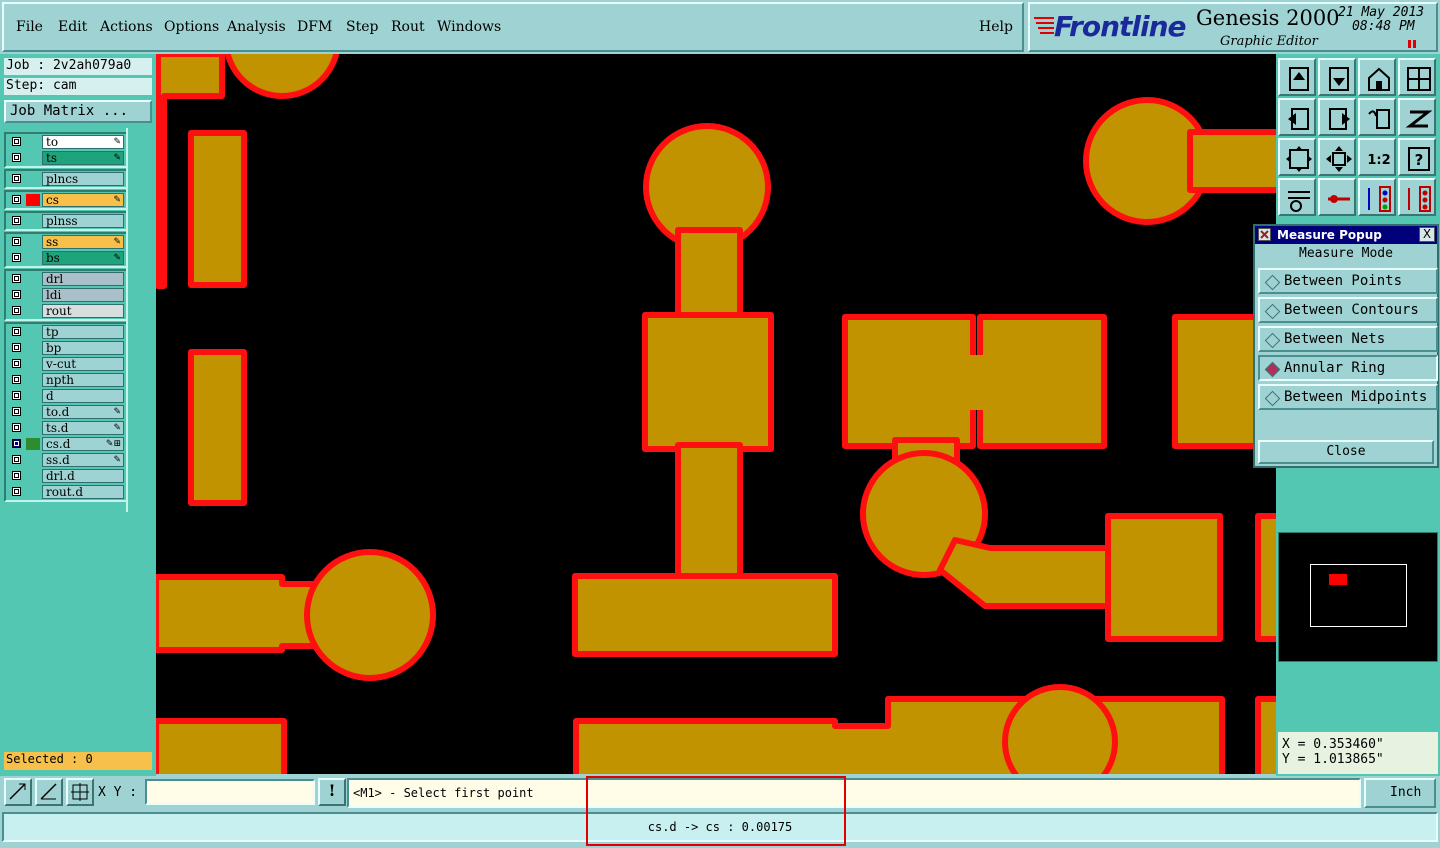 The image size is (1440, 848). I want to click on layer-name: to ✎, so click(83, 142).